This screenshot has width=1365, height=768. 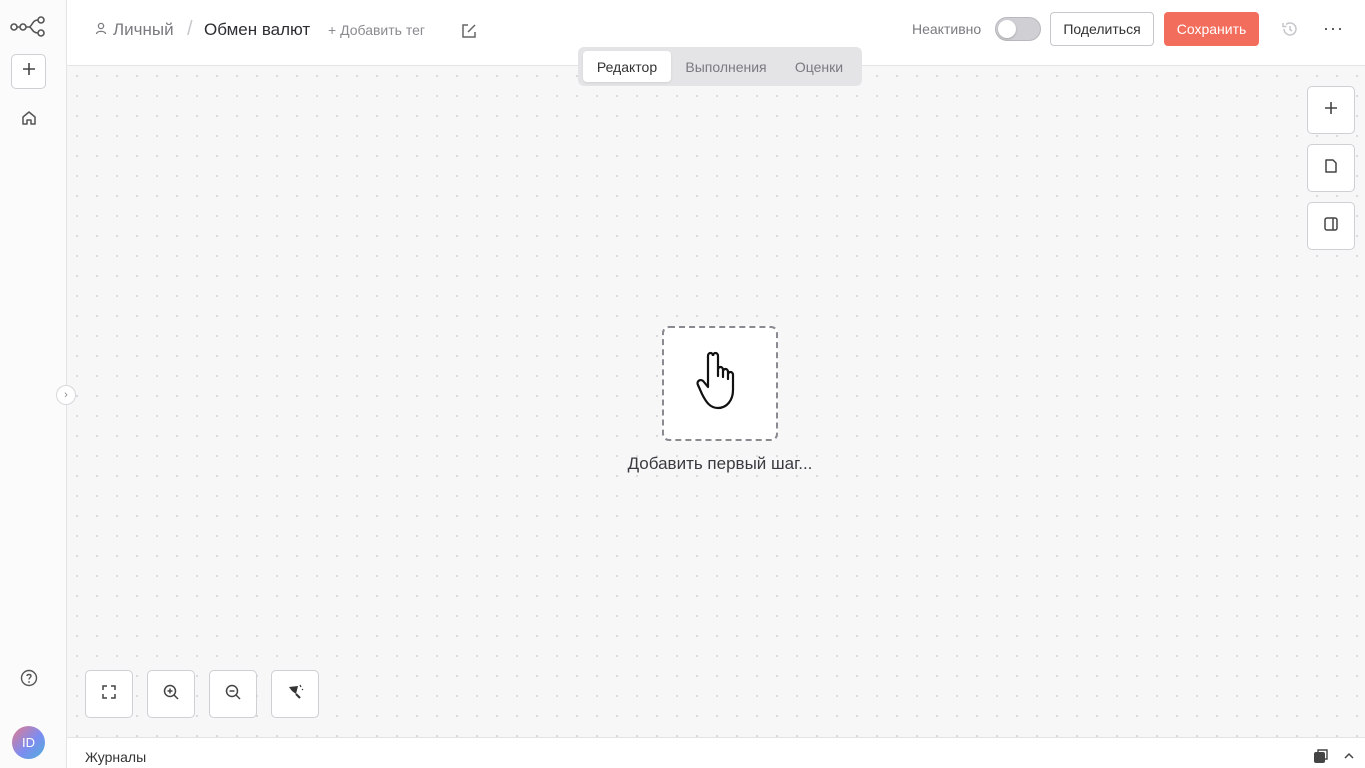 I want to click on add-button, so click(x=28, y=71).